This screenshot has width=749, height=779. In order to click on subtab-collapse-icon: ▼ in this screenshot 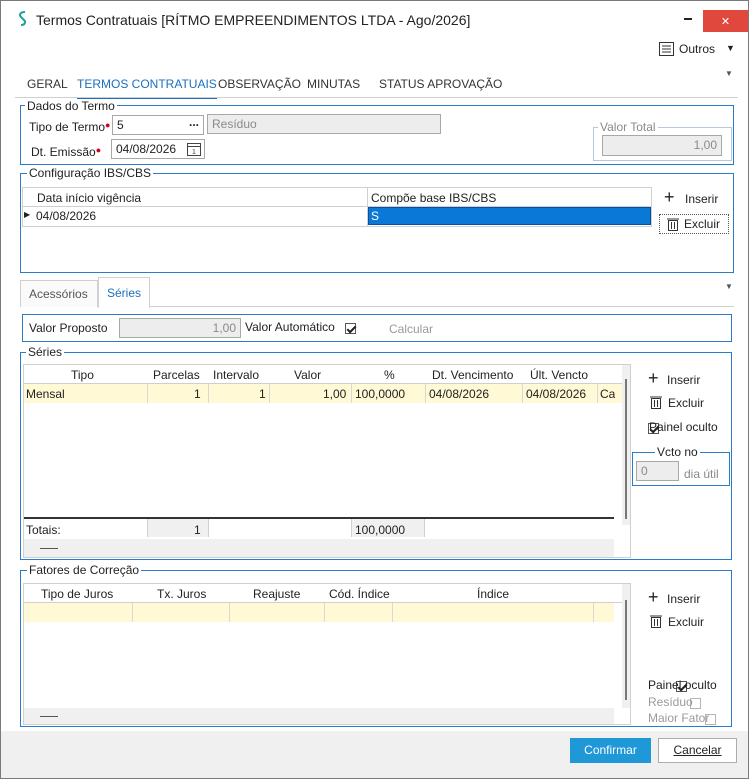, I will do `click(729, 286)`.